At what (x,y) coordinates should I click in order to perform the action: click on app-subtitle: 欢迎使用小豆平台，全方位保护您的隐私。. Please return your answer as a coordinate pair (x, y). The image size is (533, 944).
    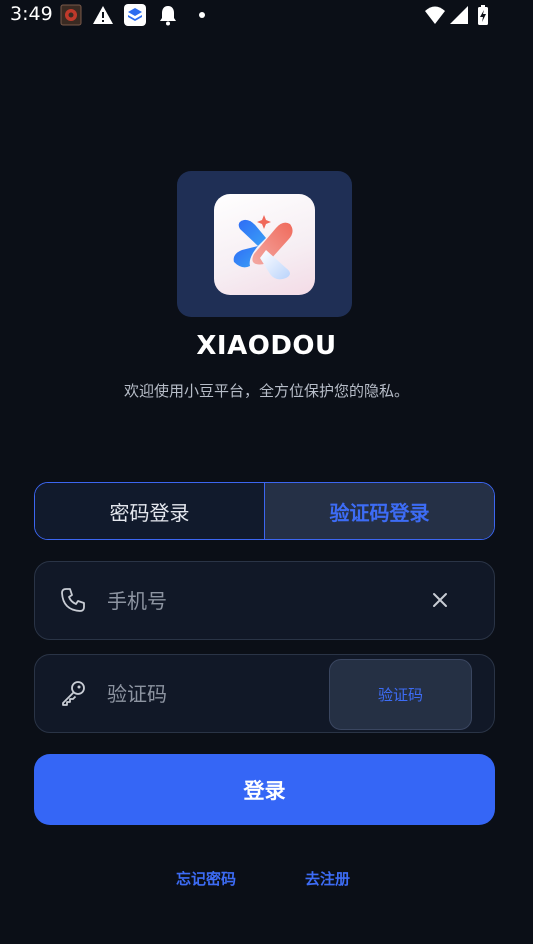
    Looking at the image, I should click on (266, 391).